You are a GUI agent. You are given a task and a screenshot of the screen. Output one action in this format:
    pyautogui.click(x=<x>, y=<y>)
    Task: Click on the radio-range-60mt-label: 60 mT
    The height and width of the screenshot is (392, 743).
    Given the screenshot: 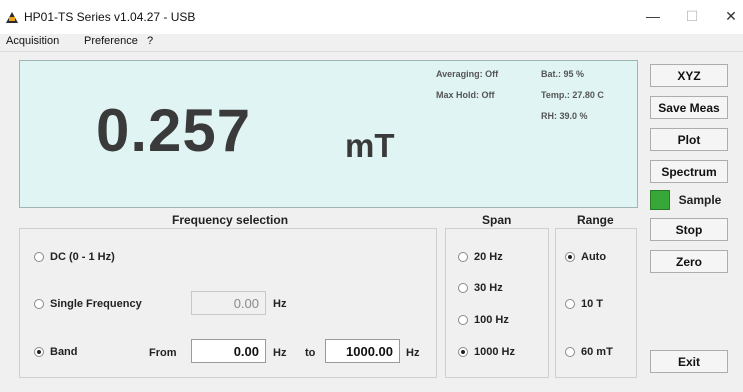 What is the action you would take?
    pyautogui.click(x=597, y=352)
    